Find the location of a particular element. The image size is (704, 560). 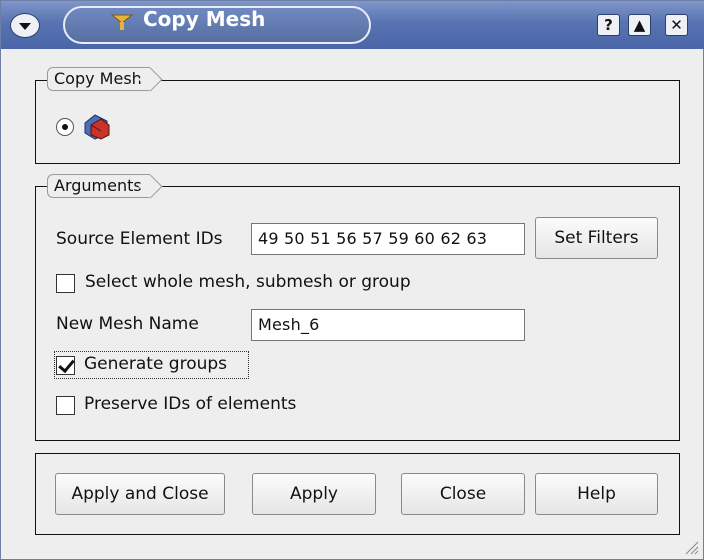

select-whole-mesh-label: Select whole mesh, submesh or group is located at coordinates (248, 282).